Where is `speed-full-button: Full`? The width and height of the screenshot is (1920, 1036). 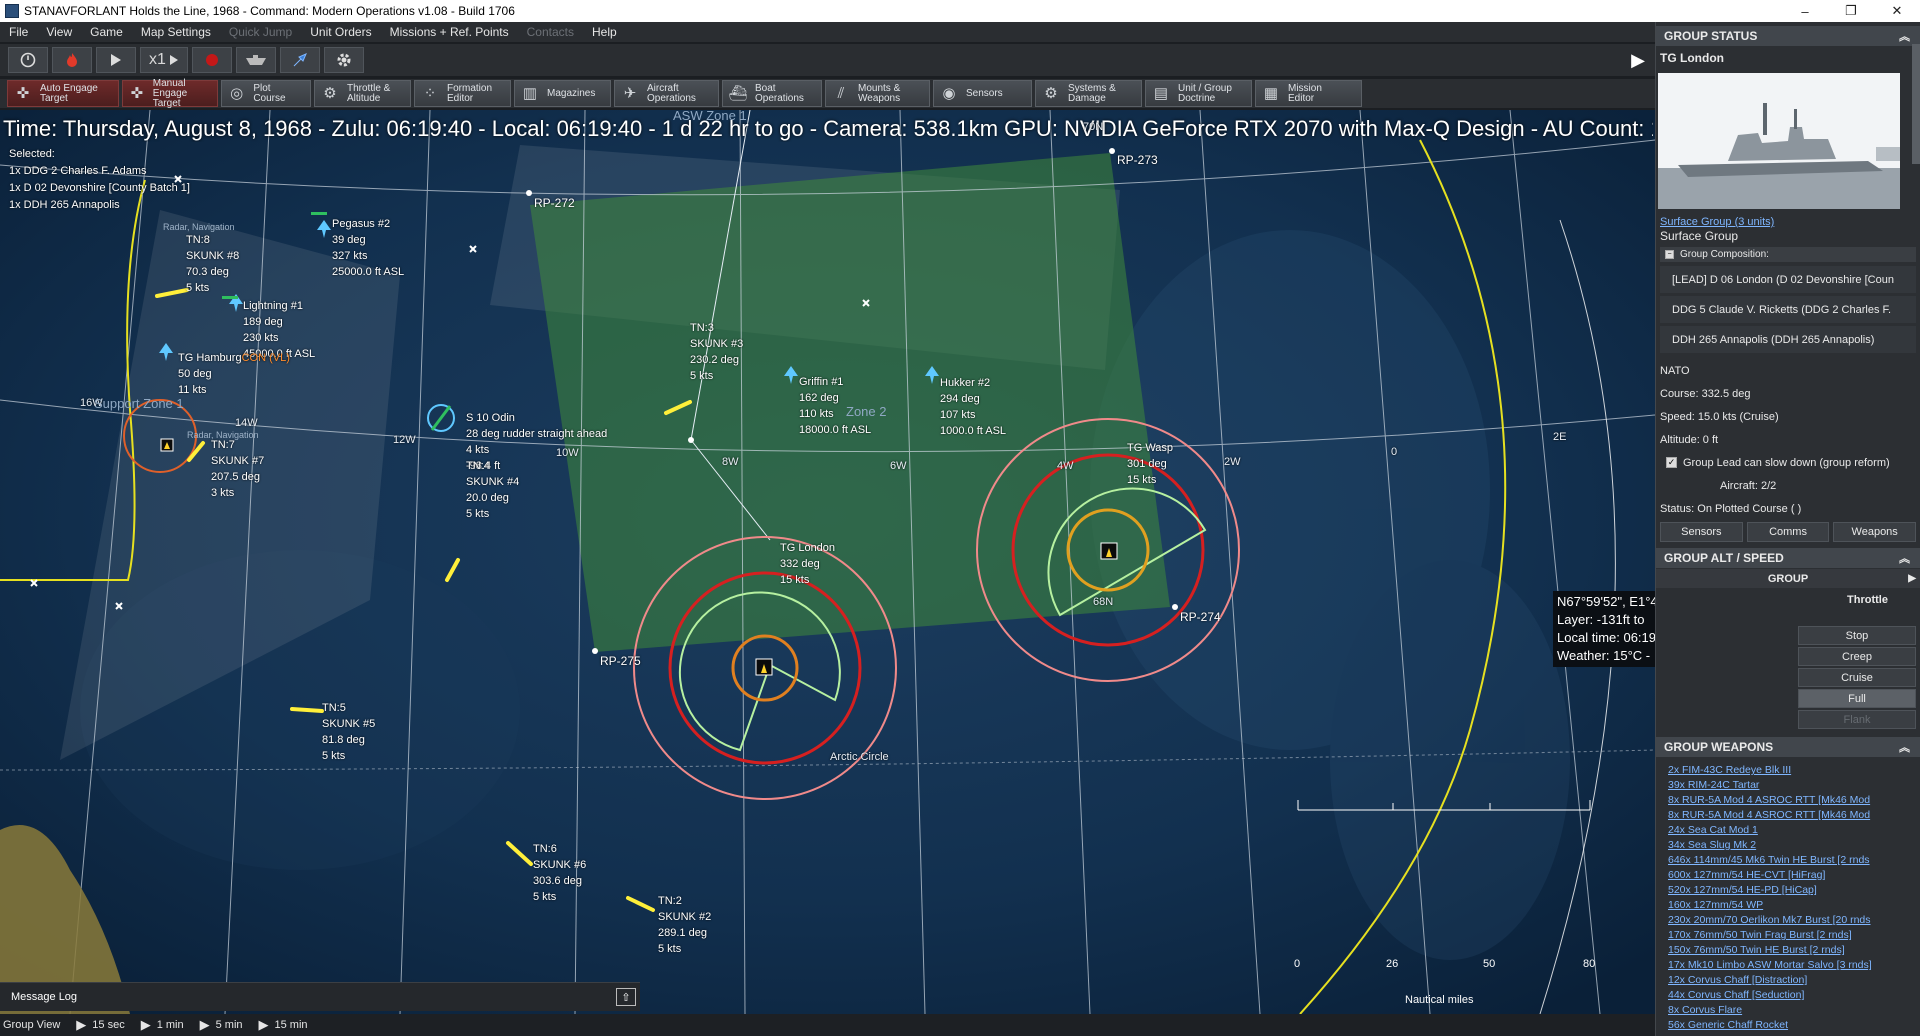
speed-full-button: Full is located at coordinates (1857, 698).